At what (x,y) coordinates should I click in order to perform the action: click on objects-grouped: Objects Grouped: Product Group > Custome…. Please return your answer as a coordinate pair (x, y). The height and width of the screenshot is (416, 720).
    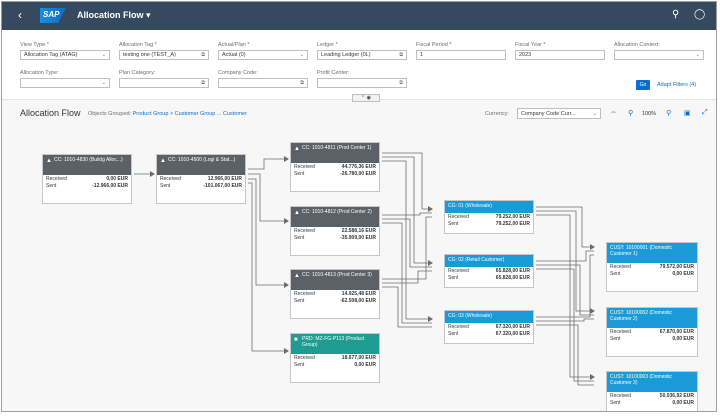
    Looking at the image, I should click on (167, 114).